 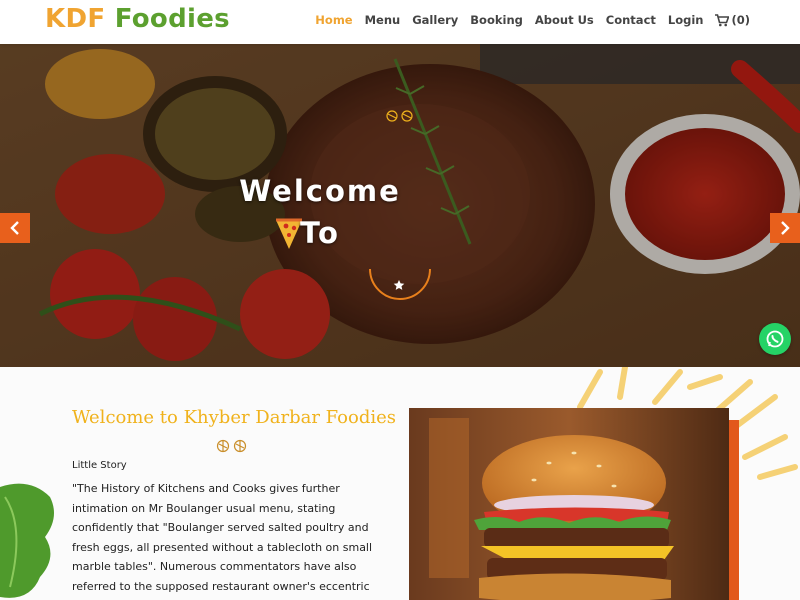 I want to click on cart-button: (0), so click(x=732, y=20).